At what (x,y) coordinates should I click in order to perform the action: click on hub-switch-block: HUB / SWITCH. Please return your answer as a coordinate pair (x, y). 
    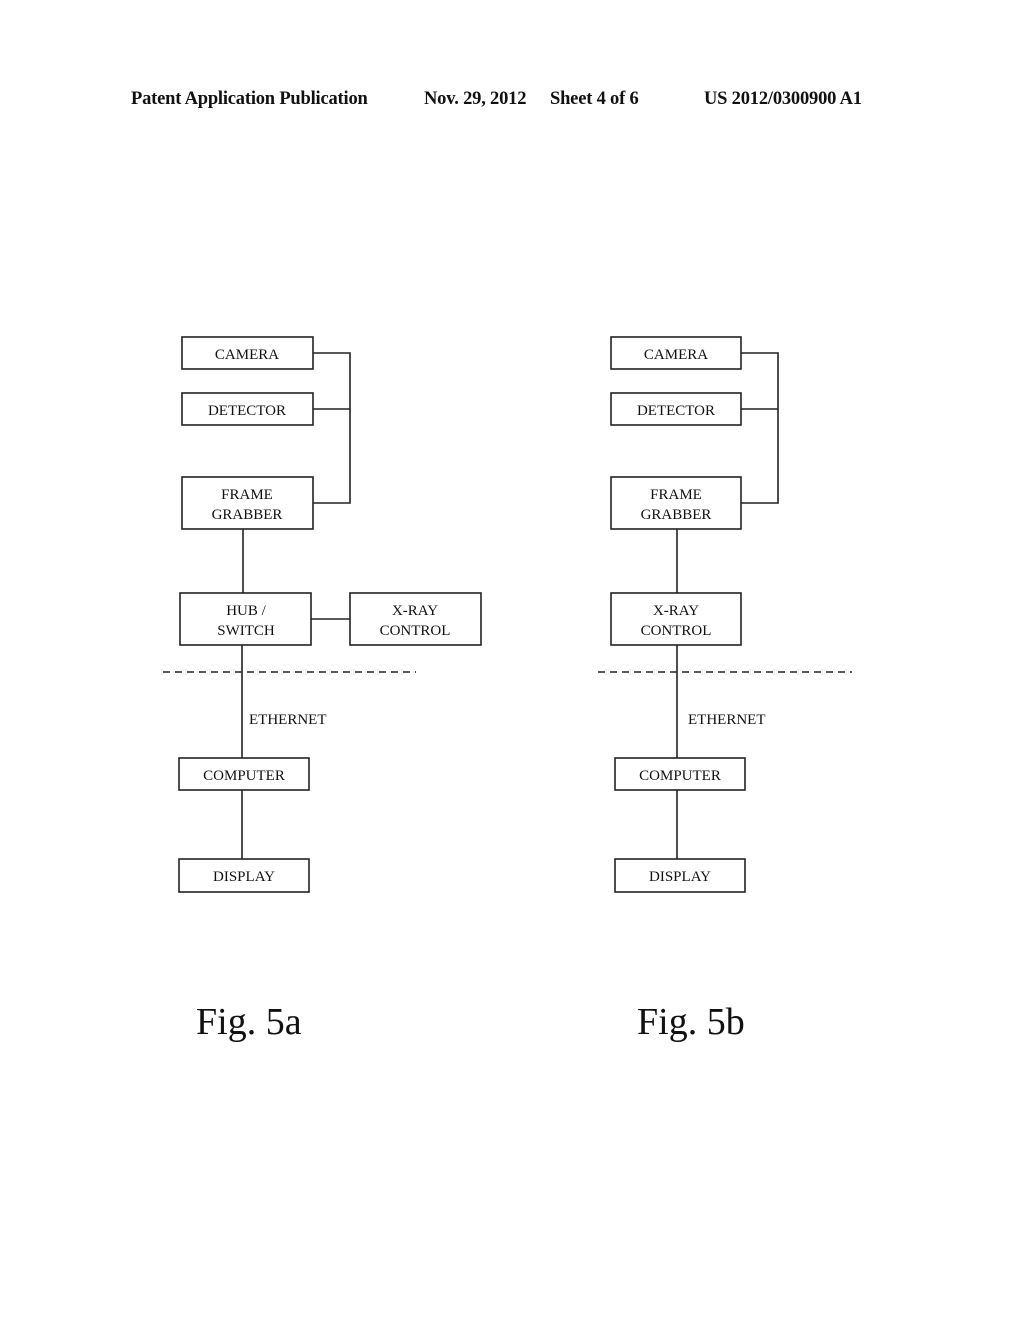
    Looking at the image, I should click on (245, 619).